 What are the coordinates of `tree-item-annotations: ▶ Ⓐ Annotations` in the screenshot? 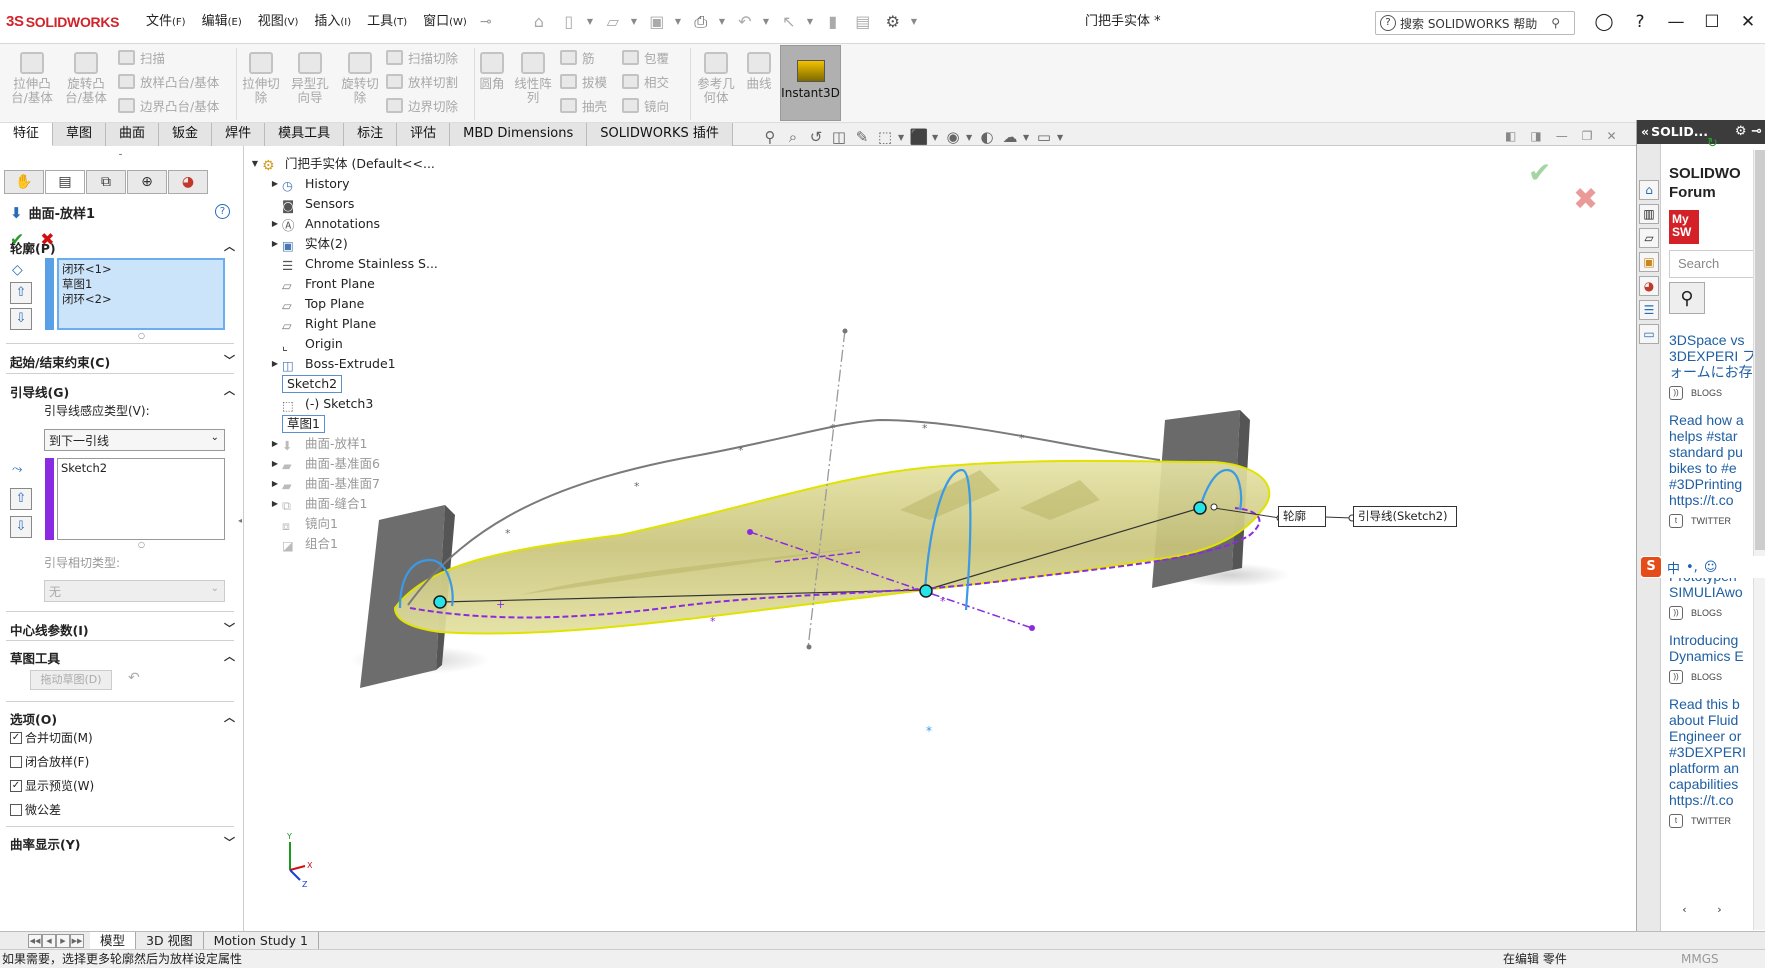 It's located at (324, 224).